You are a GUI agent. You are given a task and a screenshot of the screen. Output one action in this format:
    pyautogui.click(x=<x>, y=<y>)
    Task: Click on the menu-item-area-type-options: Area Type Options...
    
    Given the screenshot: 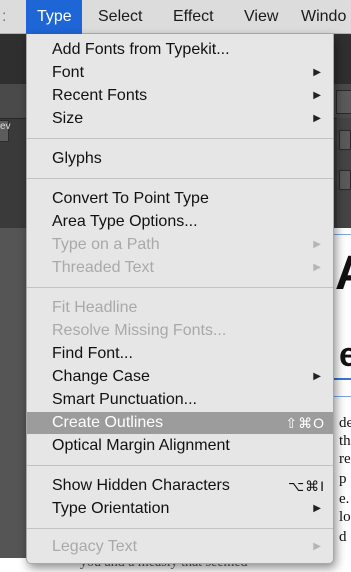 What is the action you would take?
    pyautogui.click(x=180, y=222)
    